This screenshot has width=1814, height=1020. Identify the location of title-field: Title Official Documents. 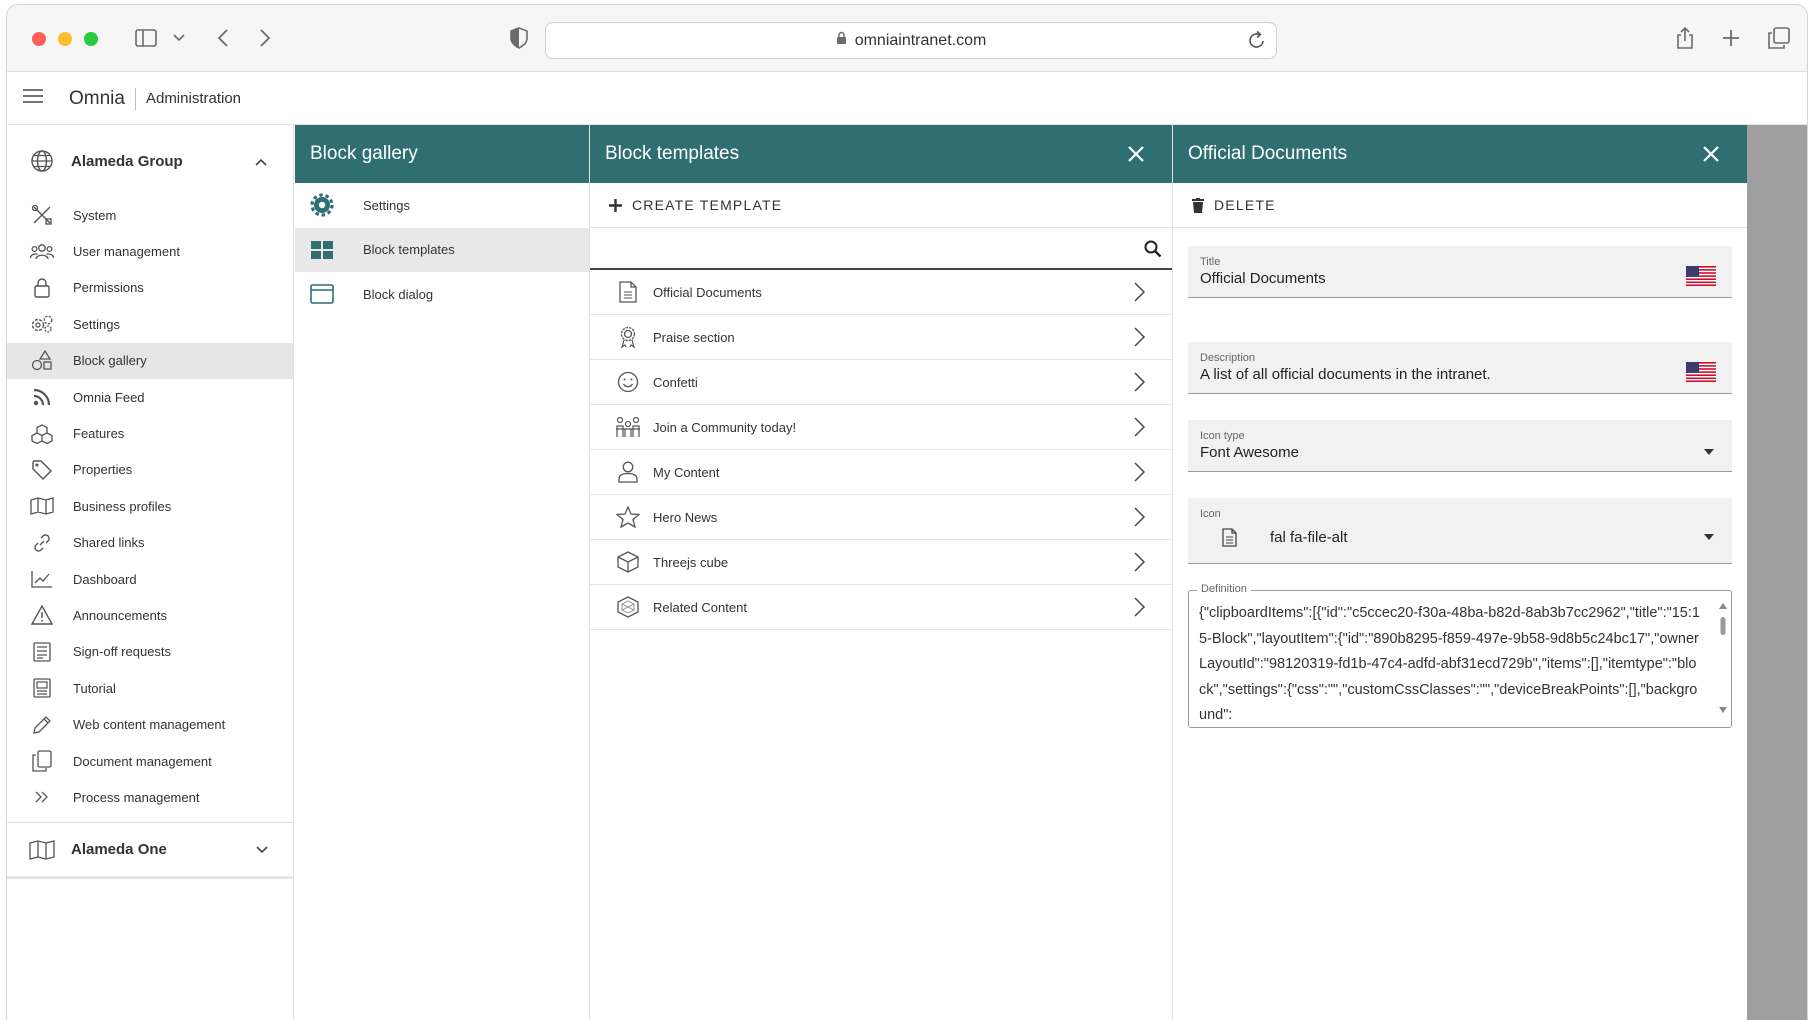
(1460, 272).